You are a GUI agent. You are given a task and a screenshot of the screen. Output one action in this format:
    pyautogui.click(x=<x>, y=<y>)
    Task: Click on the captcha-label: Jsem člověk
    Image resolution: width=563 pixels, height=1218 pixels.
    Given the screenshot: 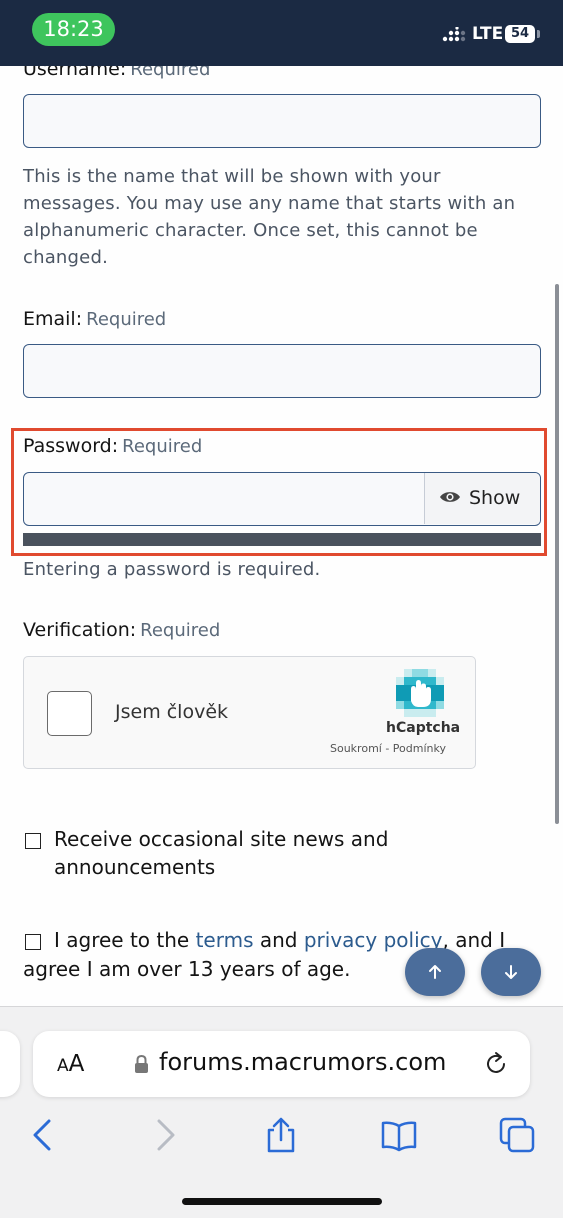 What is the action you would take?
    pyautogui.click(x=172, y=712)
    